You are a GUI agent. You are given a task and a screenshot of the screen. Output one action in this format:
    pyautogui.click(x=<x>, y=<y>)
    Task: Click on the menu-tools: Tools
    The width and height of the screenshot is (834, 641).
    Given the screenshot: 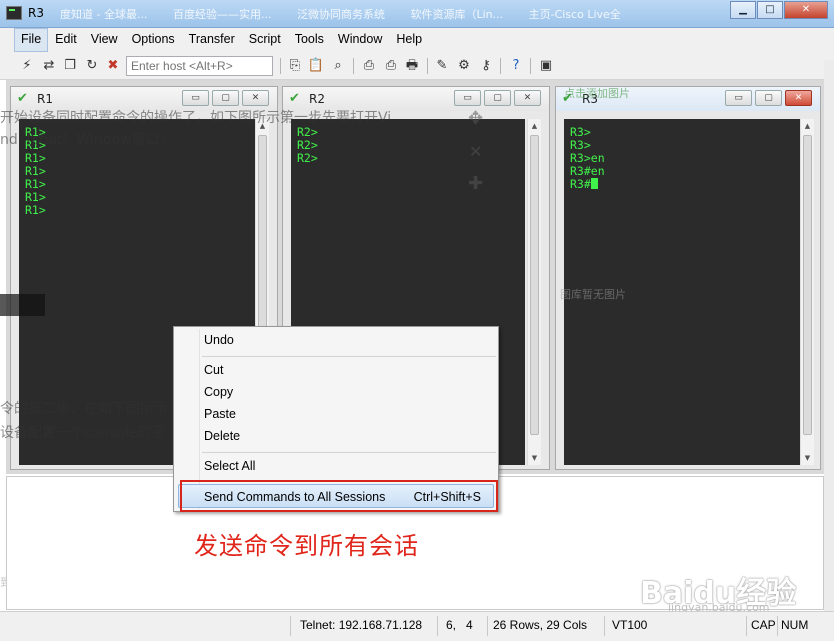 What is the action you would take?
    pyautogui.click(x=309, y=40)
    